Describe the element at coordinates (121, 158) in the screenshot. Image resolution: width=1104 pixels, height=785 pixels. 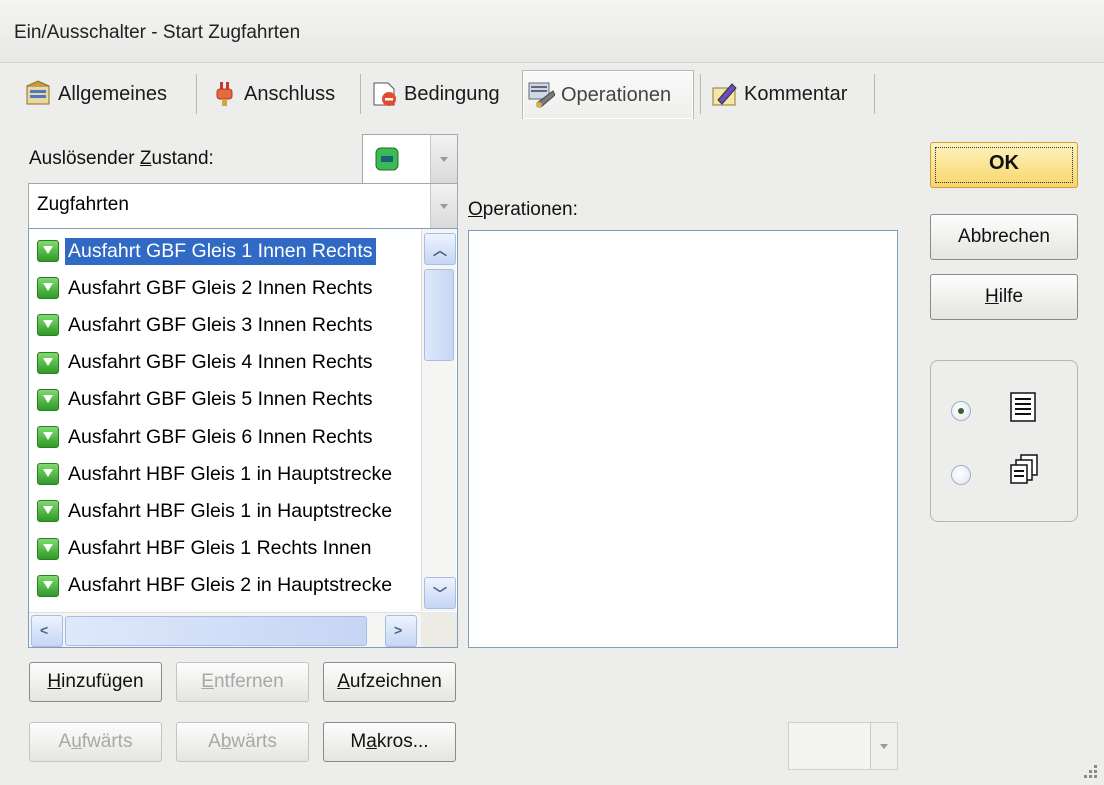
I see `trigger-state-label: Auslösender Zustand:` at that location.